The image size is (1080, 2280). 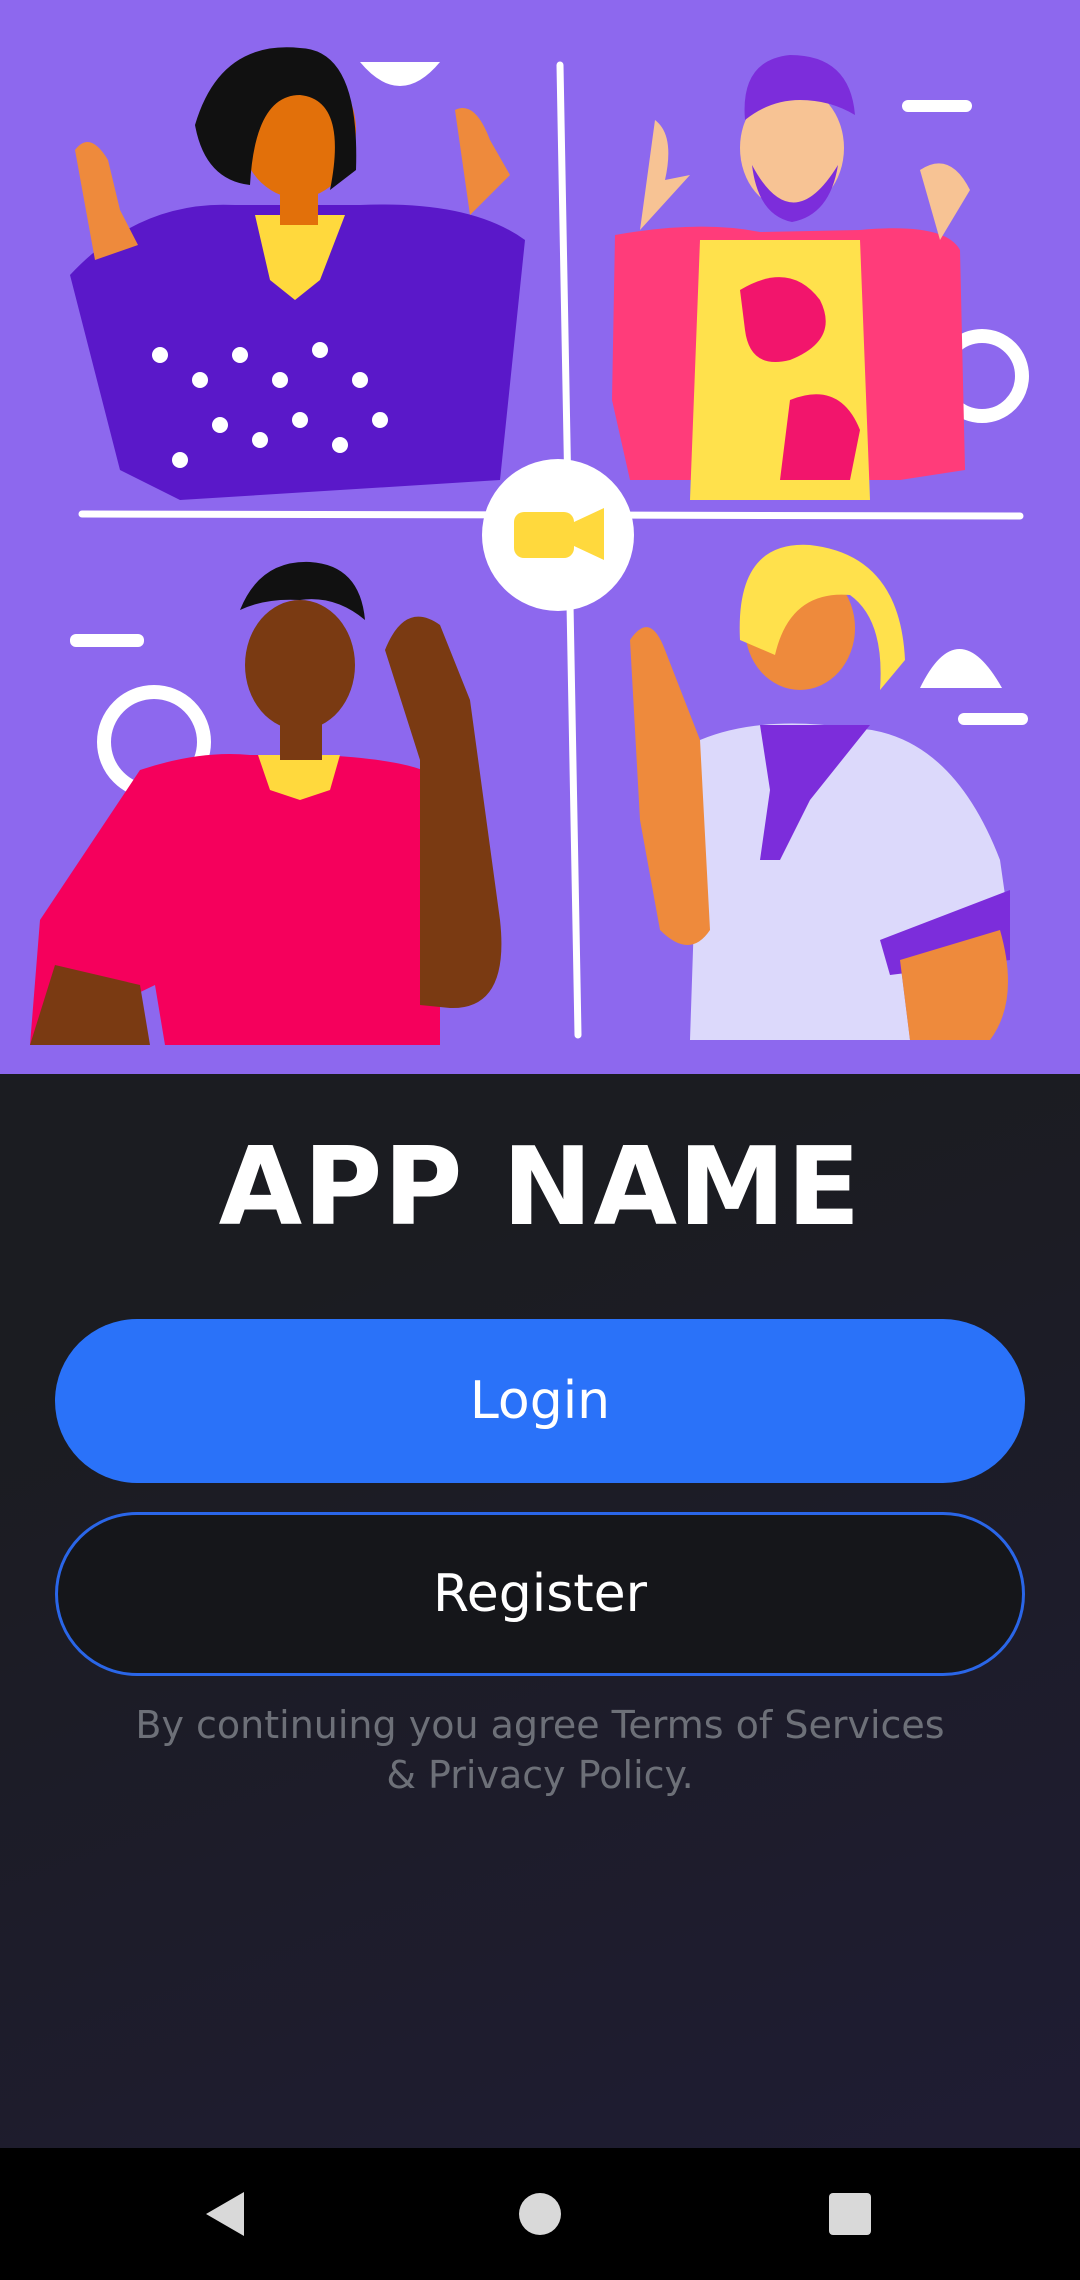 I want to click on register-button: Register, so click(x=540, y=1594).